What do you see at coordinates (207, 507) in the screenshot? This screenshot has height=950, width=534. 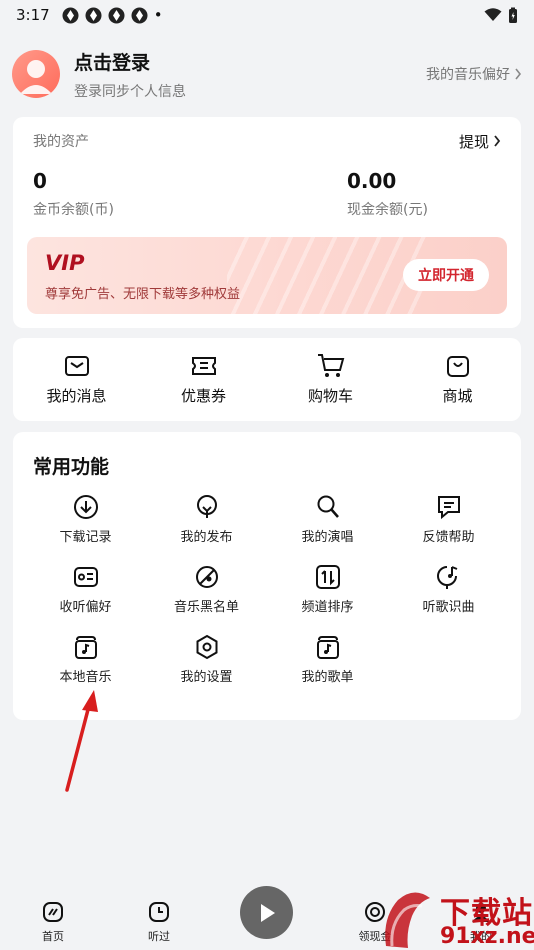 I see `publish-icon` at bounding box center [207, 507].